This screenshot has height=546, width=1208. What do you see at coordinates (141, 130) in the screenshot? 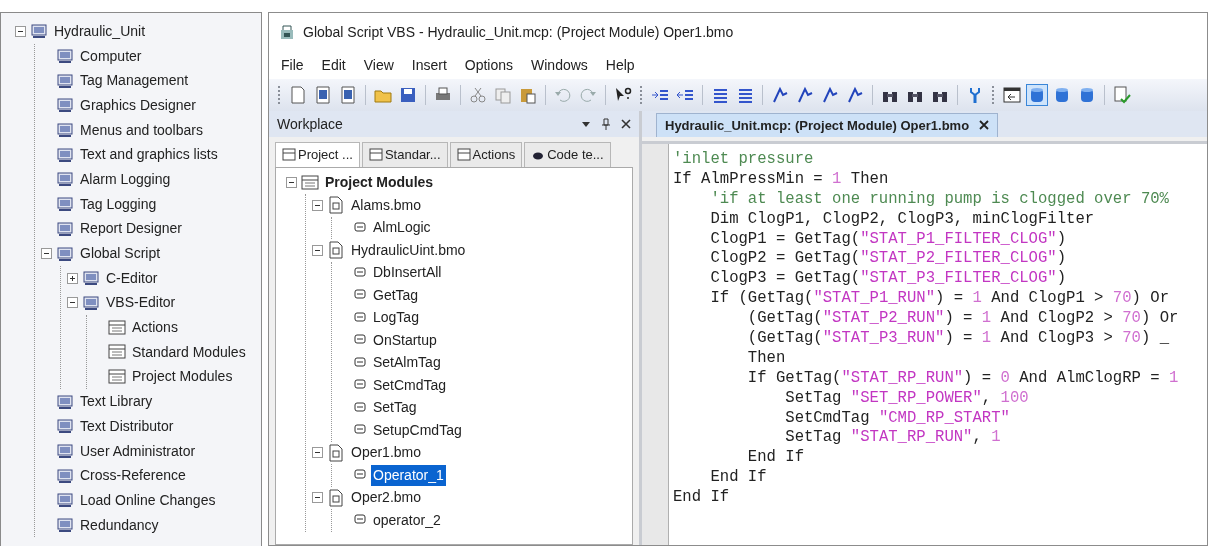
I see `tree-item: Menus and toolbars` at bounding box center [141, 130].